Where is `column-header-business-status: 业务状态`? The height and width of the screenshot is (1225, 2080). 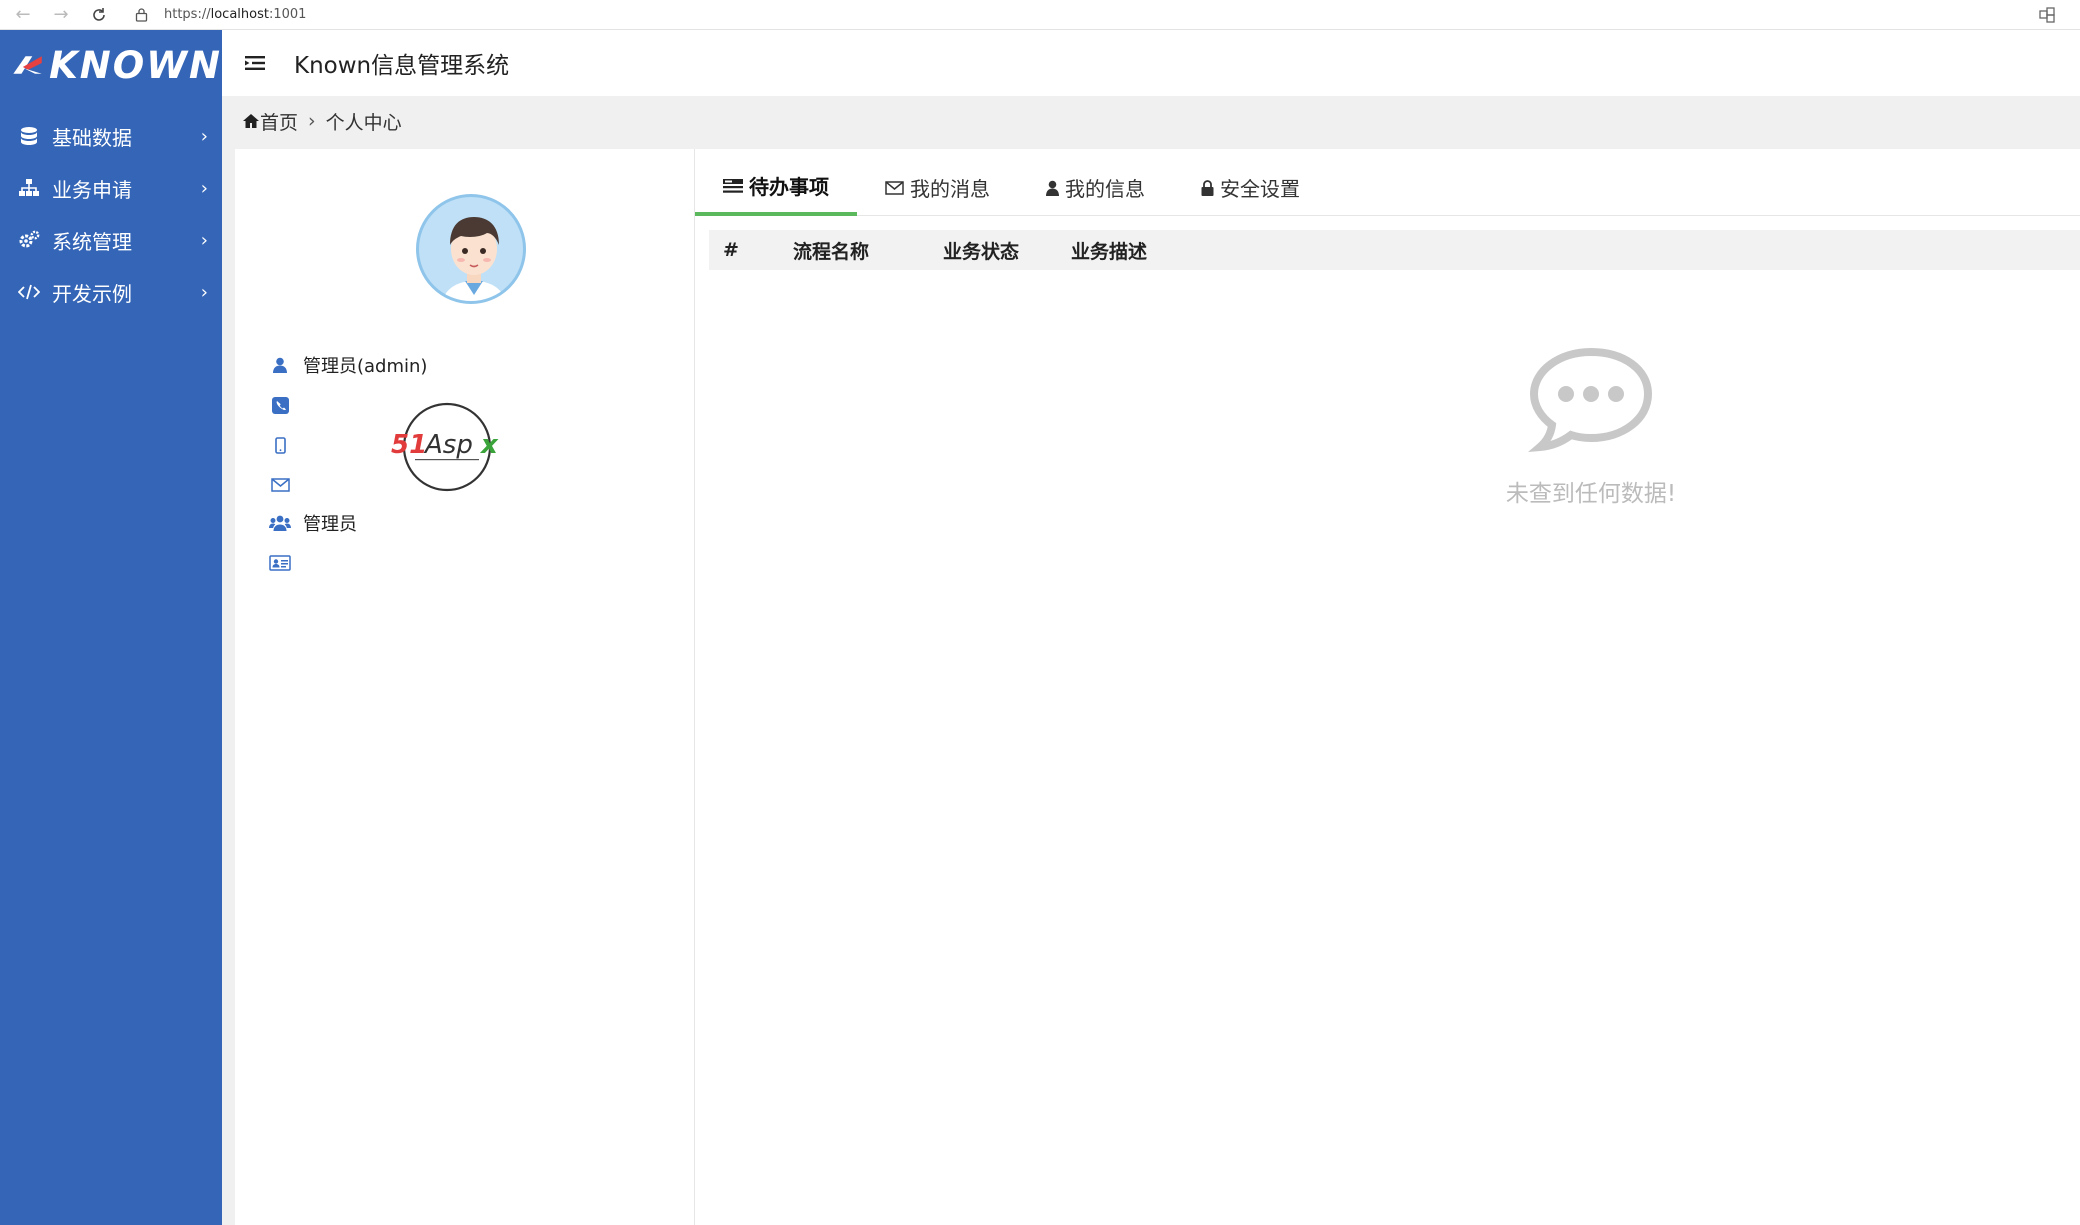 column-header-business-status: 业务状态 is located at coordinates (981, 251).